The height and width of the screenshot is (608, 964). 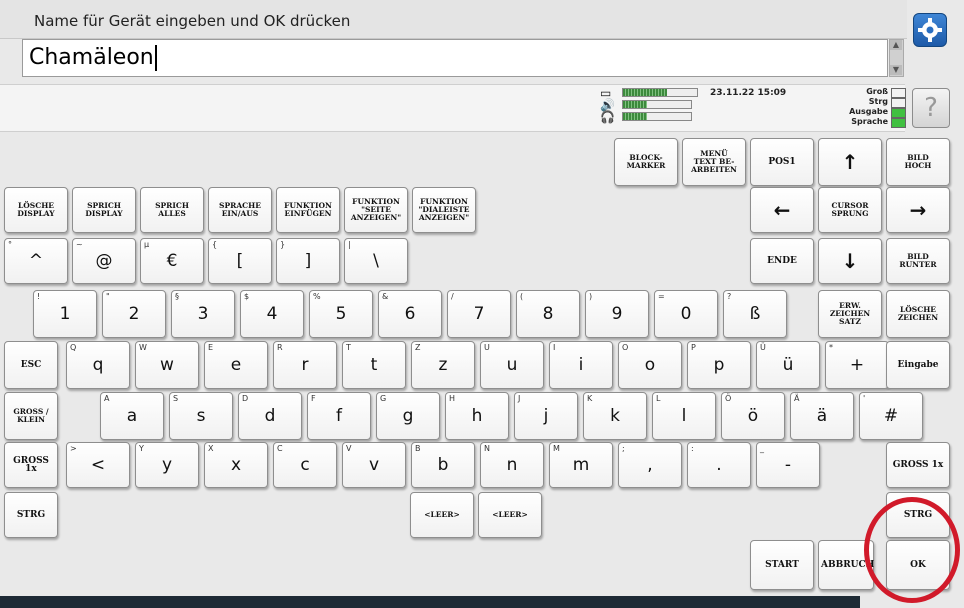 What do you see at coordinates (512, 365) in the screenshot?
I see `key-letter: Uu` at bounding box center [512, 365].